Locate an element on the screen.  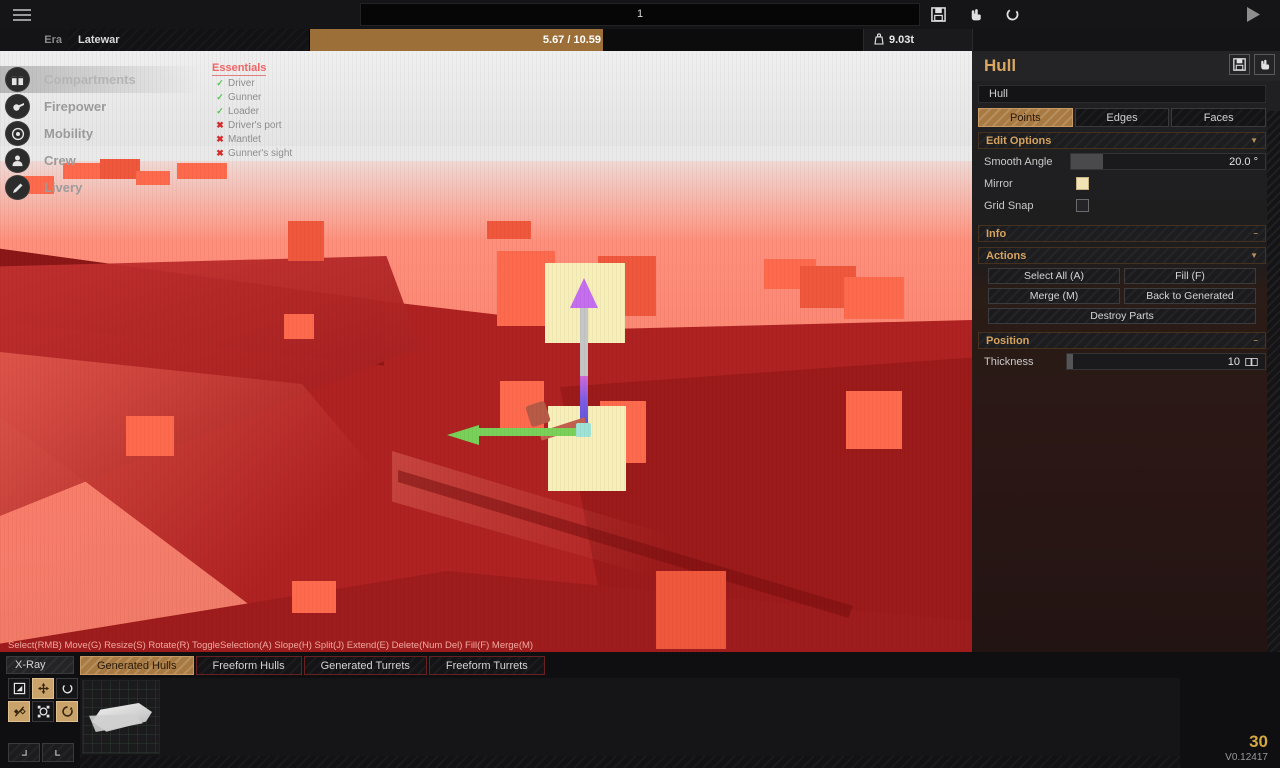
xray-toggle: X-Ray is located at coordinates (40, 665).